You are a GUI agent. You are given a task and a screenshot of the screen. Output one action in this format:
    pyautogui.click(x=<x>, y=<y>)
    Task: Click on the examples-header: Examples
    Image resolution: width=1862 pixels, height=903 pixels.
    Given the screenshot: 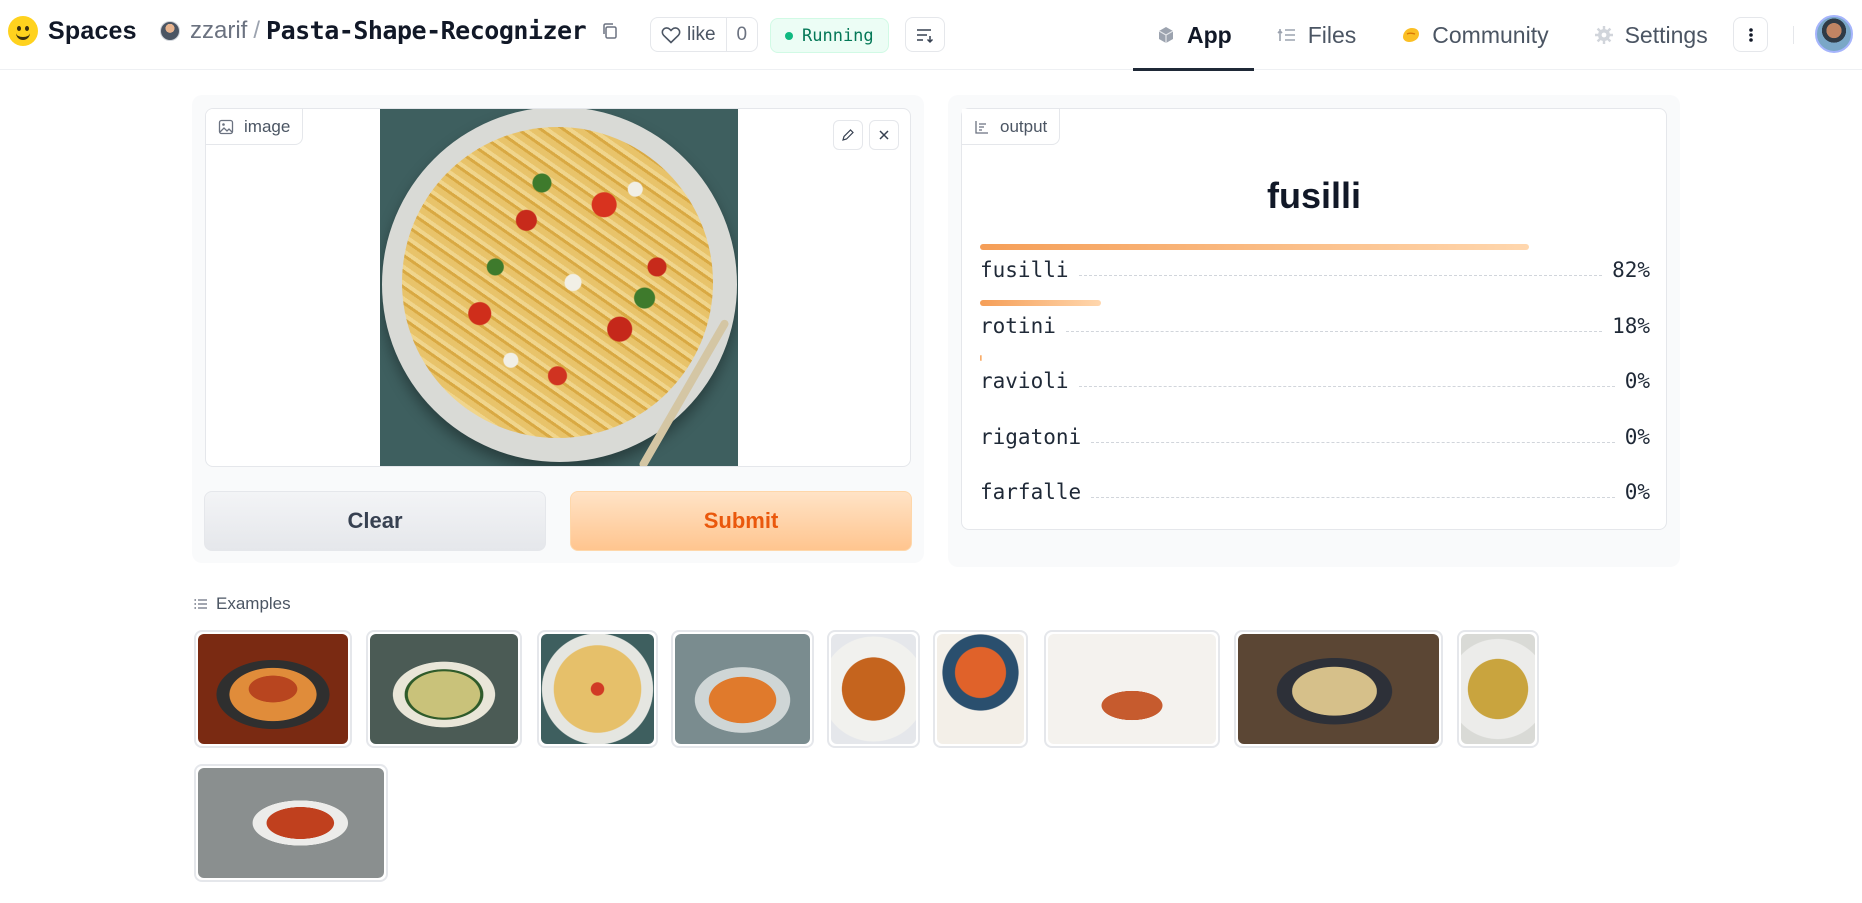 What is the action you would take?
    pyautogui.click(x=242, y=604)
    